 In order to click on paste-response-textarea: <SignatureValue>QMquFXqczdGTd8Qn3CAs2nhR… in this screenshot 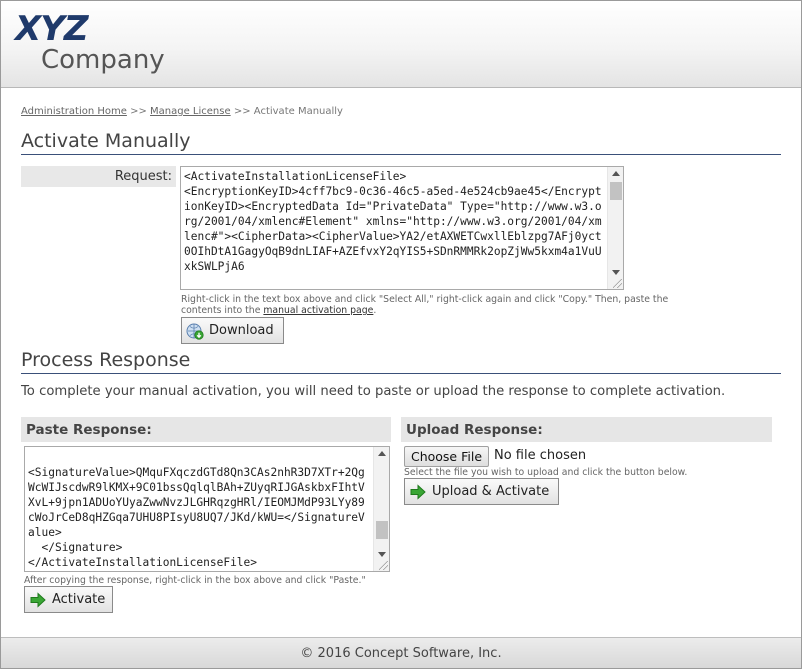, I will do `click(207, 509)`.